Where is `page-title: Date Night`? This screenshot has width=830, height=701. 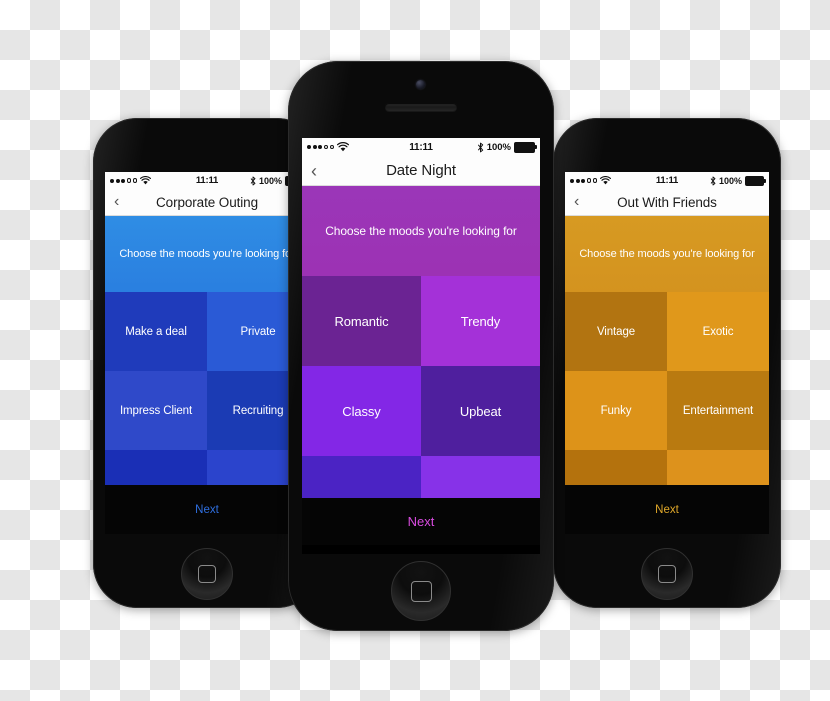
page-title: Date Night is located at coordinates (421, 170).